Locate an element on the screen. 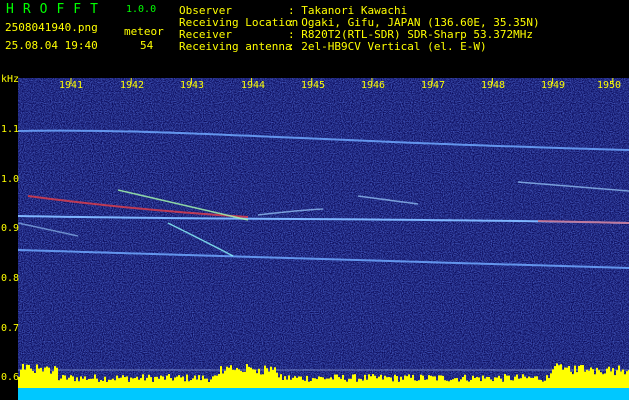 This screenshot has height=400, width=629. x-tick-label: 1943 is located at coordinates (192, 85).